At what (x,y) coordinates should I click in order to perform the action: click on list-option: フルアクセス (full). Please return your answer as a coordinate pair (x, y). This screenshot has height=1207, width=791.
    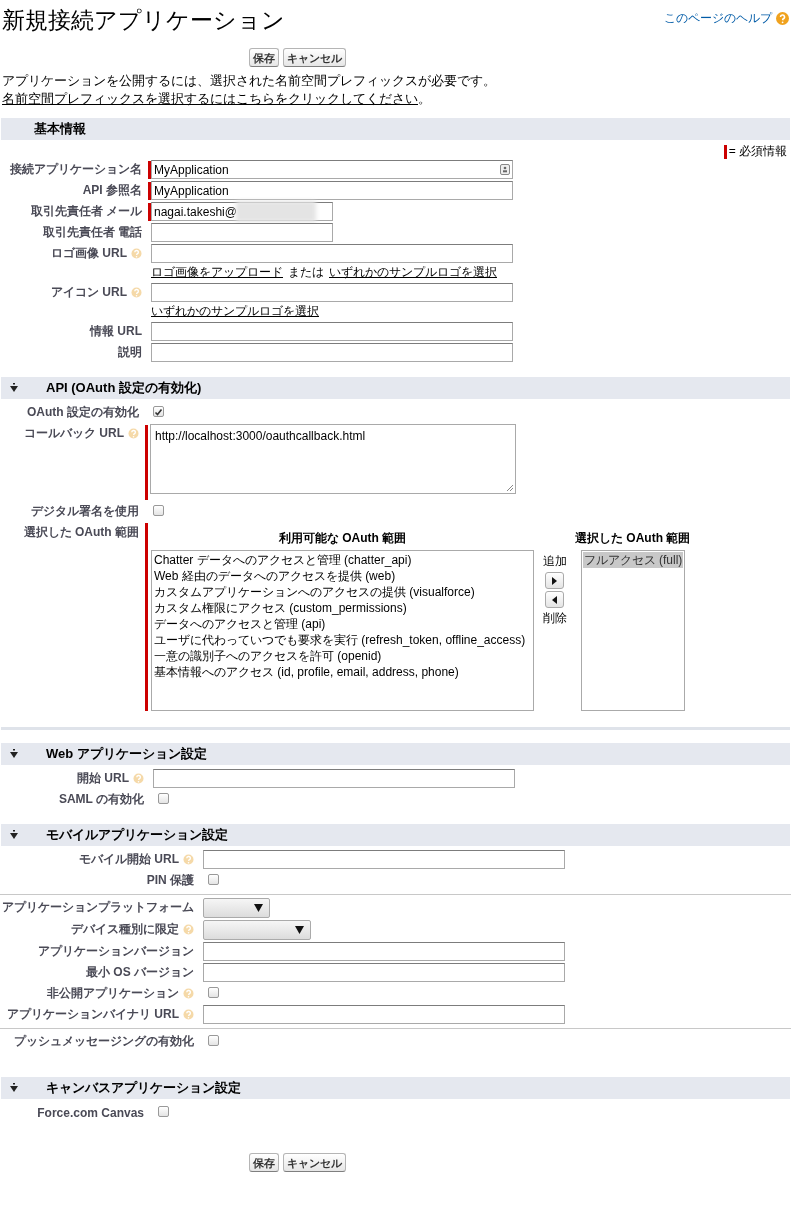
    Looking at the image, I should click on (632, 560).